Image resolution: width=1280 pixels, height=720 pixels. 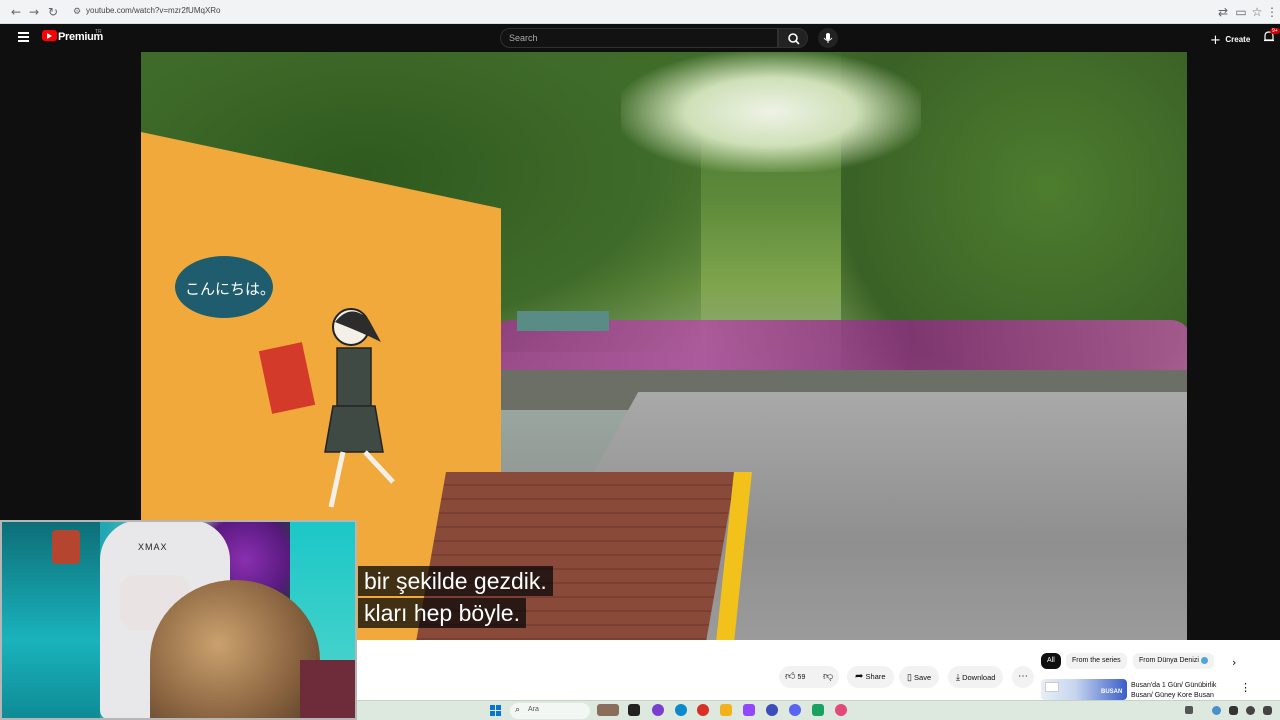 What do you see at coordinates (875, 676) in the screenshot?
I see `share-label: Share` at bounding box center [875, 676].